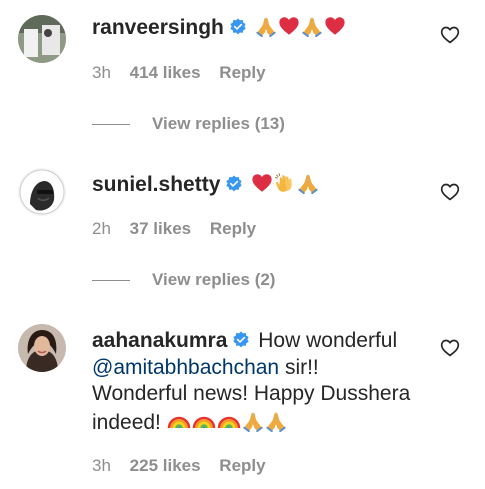 The height and width of the screenshot is (489, 485). Describe the element at coordinates (251, 393) in the screenshot. I see `comment-text: Wonderful news! Happy Dusshera` at that location.